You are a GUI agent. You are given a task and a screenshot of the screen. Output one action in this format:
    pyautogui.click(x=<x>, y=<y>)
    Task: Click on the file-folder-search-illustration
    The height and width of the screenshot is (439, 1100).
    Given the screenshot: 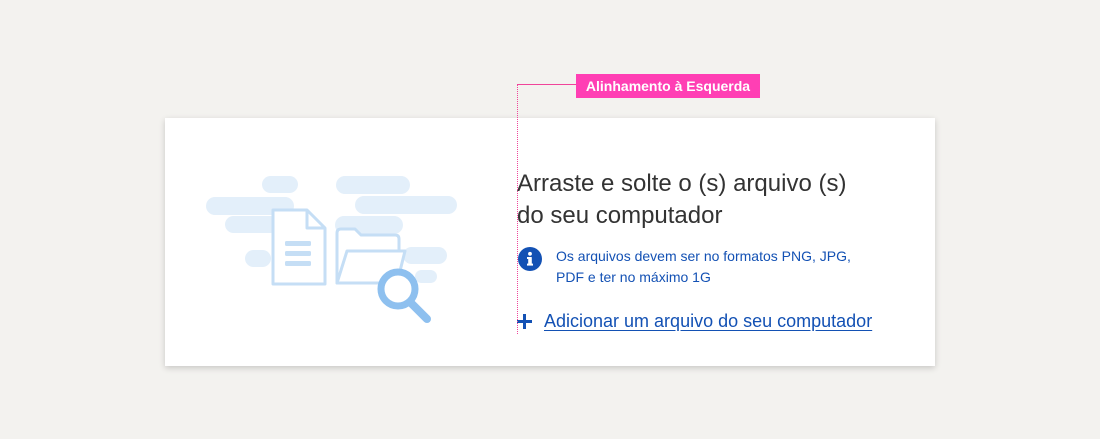 What is the action you would take?
    pyautogui.click(x=331, y=249)
    